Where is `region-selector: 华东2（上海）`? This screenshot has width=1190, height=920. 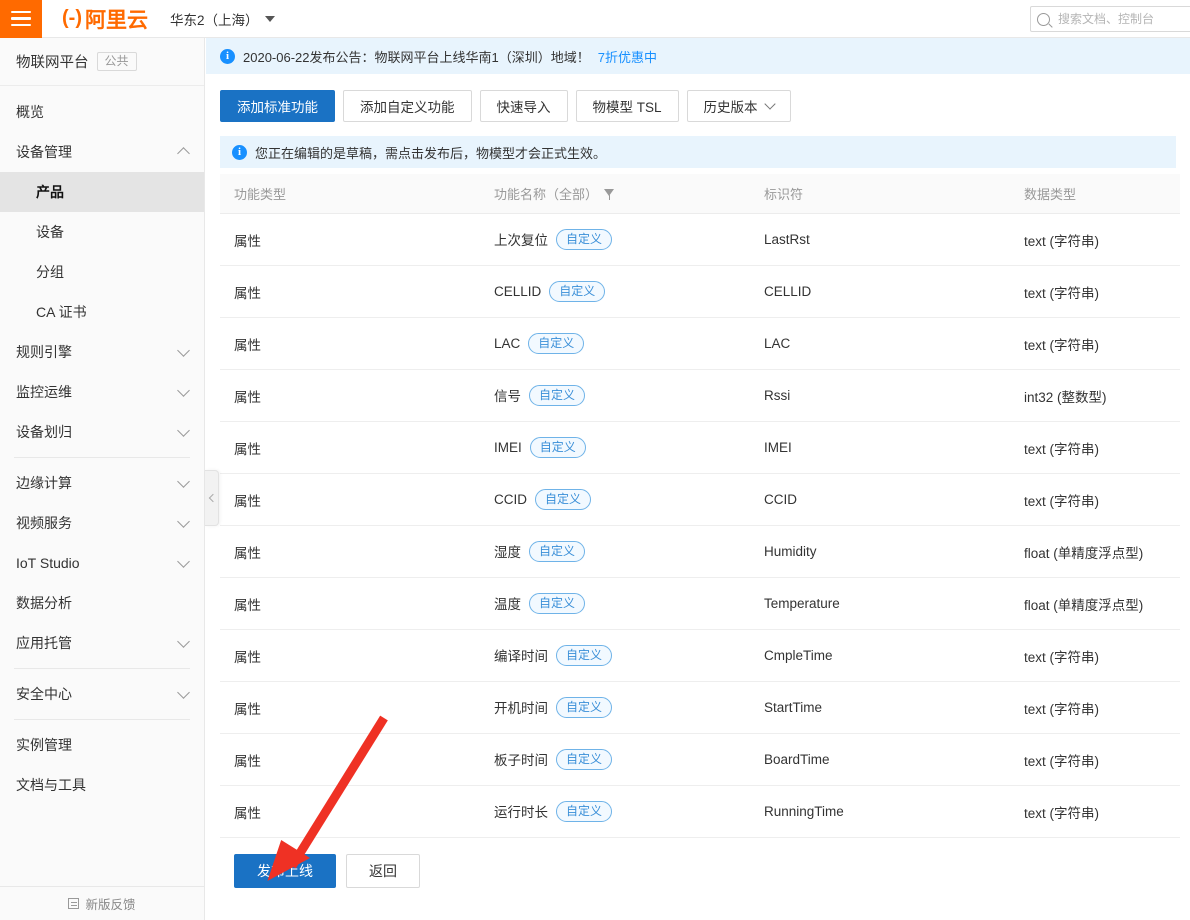
region-selector: 华东2（上海） is located at coordinates (222, 19).